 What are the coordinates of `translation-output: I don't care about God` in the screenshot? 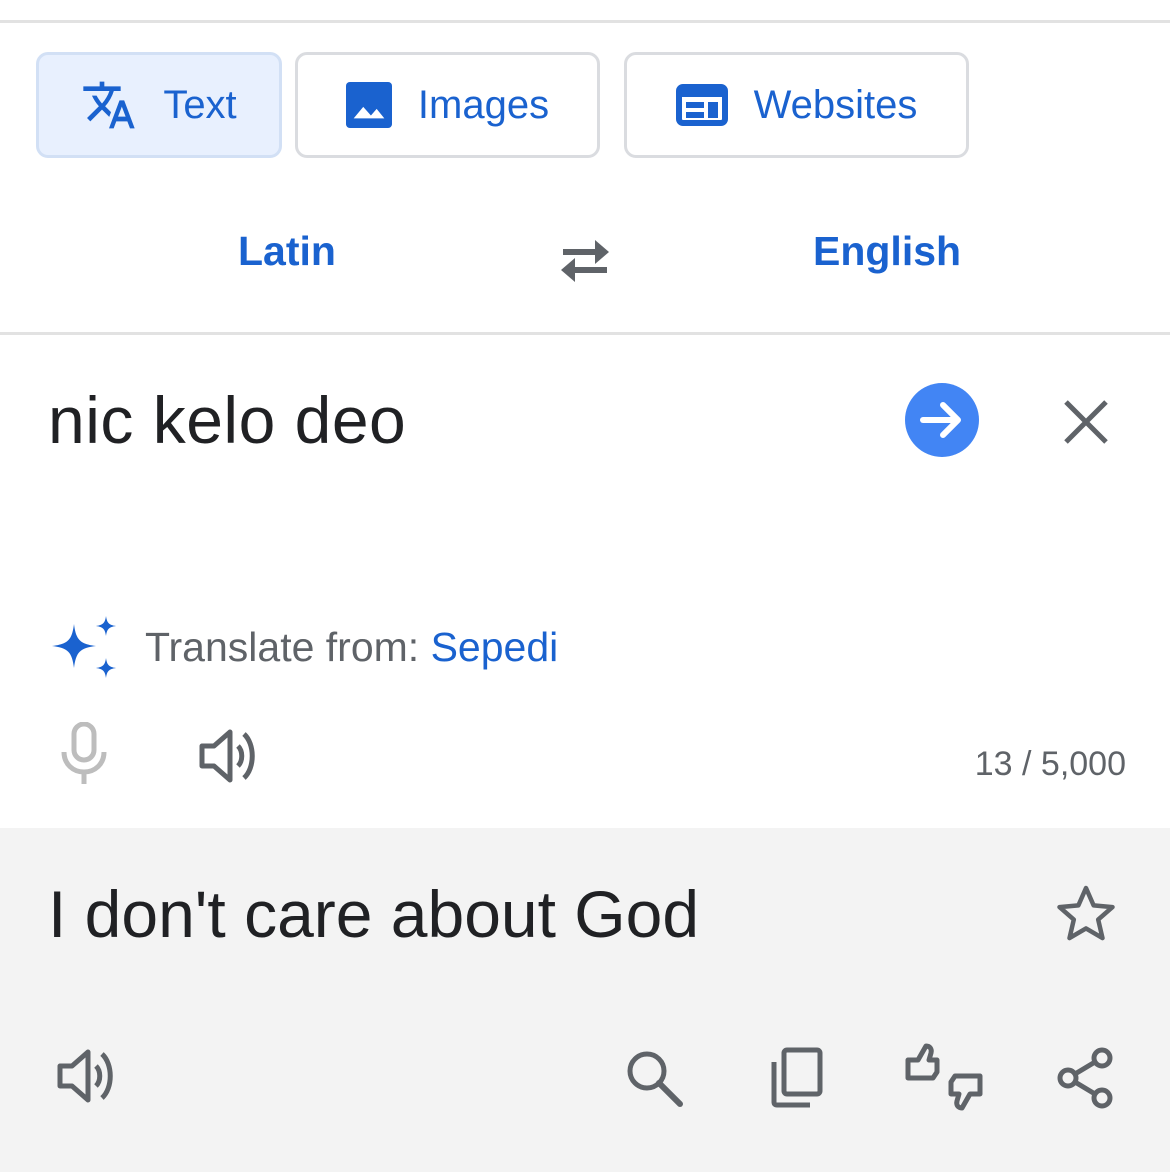 It's located at (374, 914).